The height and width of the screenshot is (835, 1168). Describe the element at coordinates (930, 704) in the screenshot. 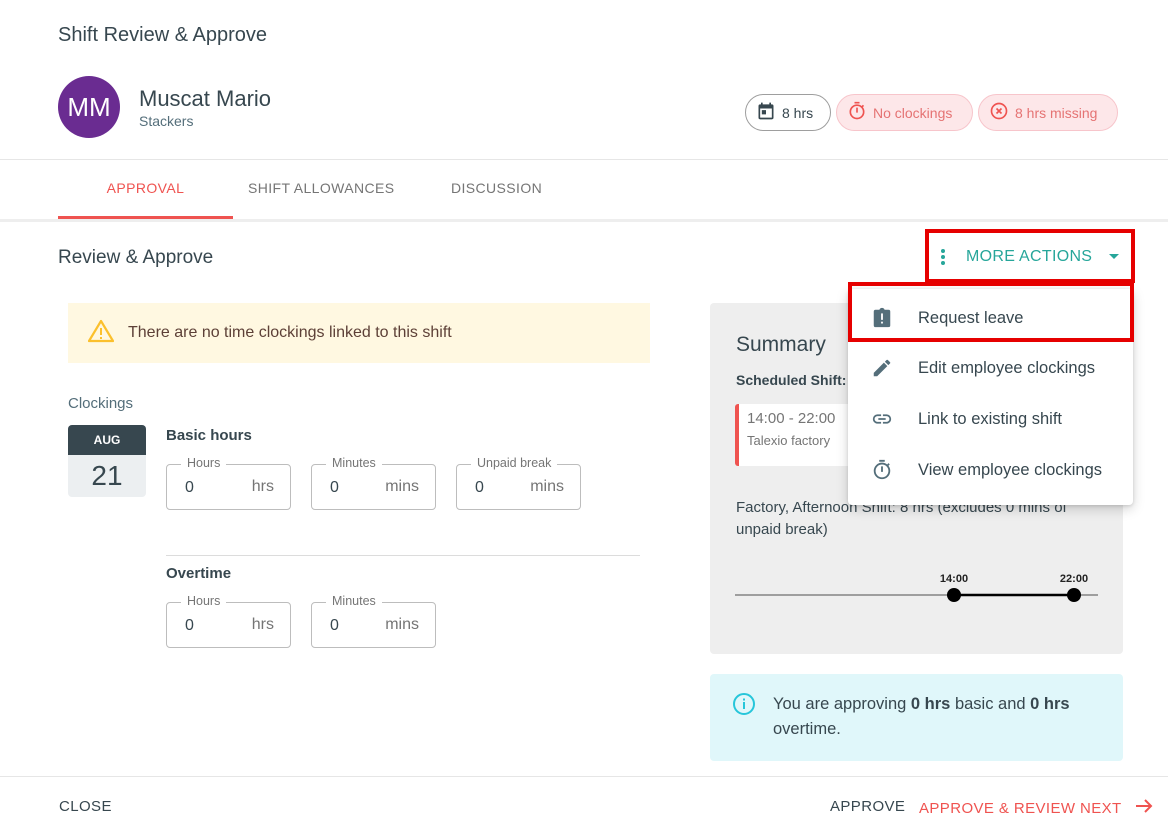

I see `info-basic-hours: 0 hrs` at that location.